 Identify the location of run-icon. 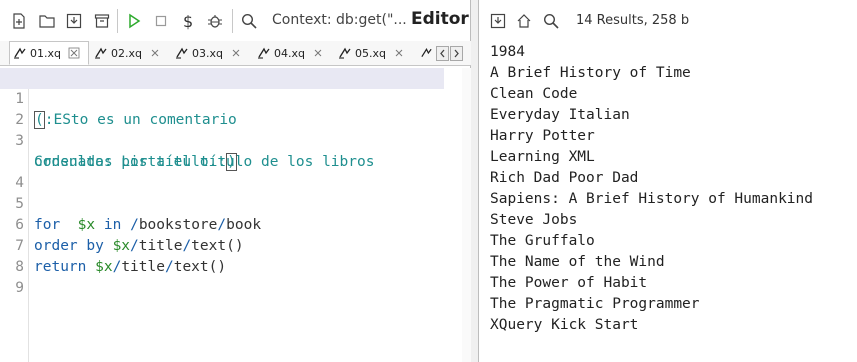
(134, 21).